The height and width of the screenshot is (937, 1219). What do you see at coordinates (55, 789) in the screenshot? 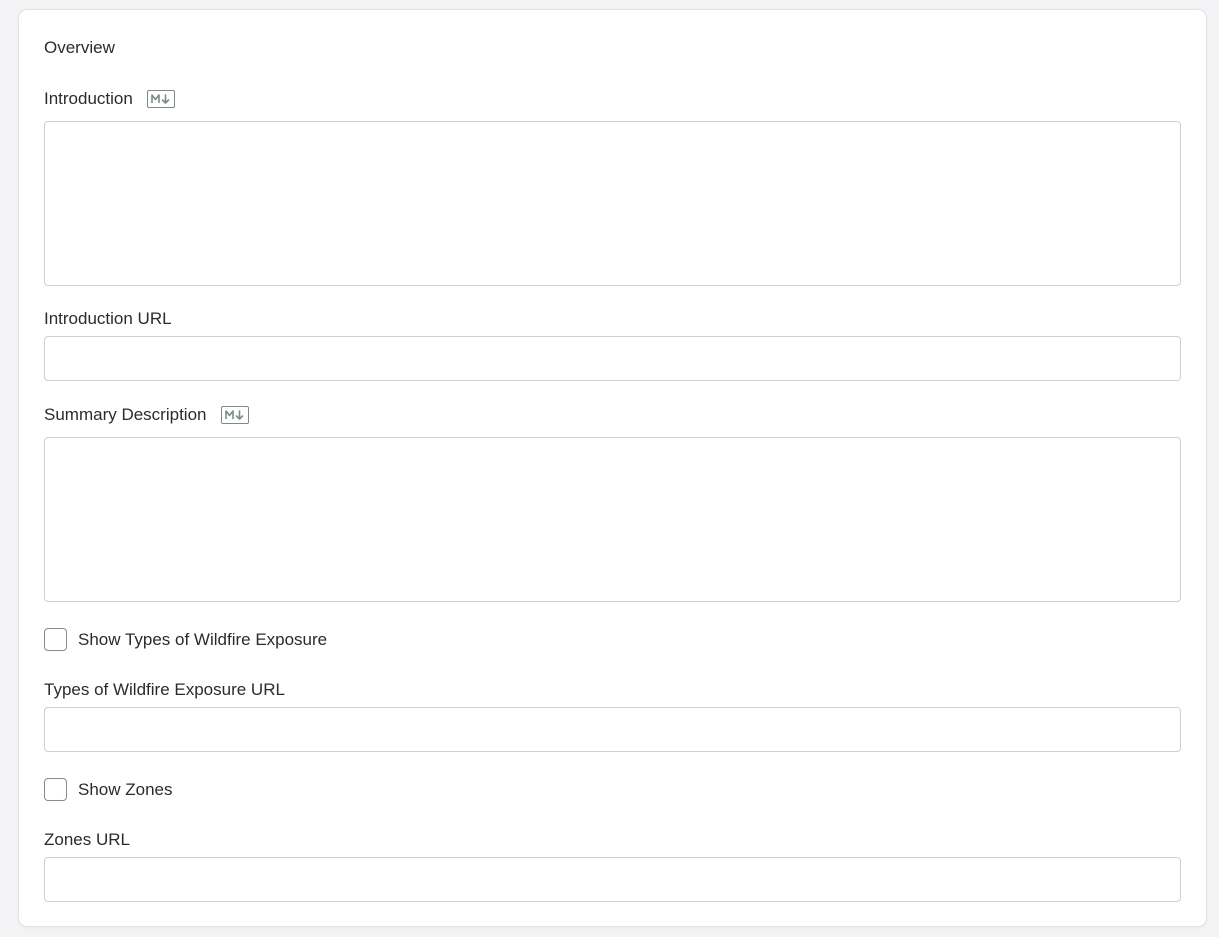
I see `show-zones-checkbox` at bounding box center [55, 789].